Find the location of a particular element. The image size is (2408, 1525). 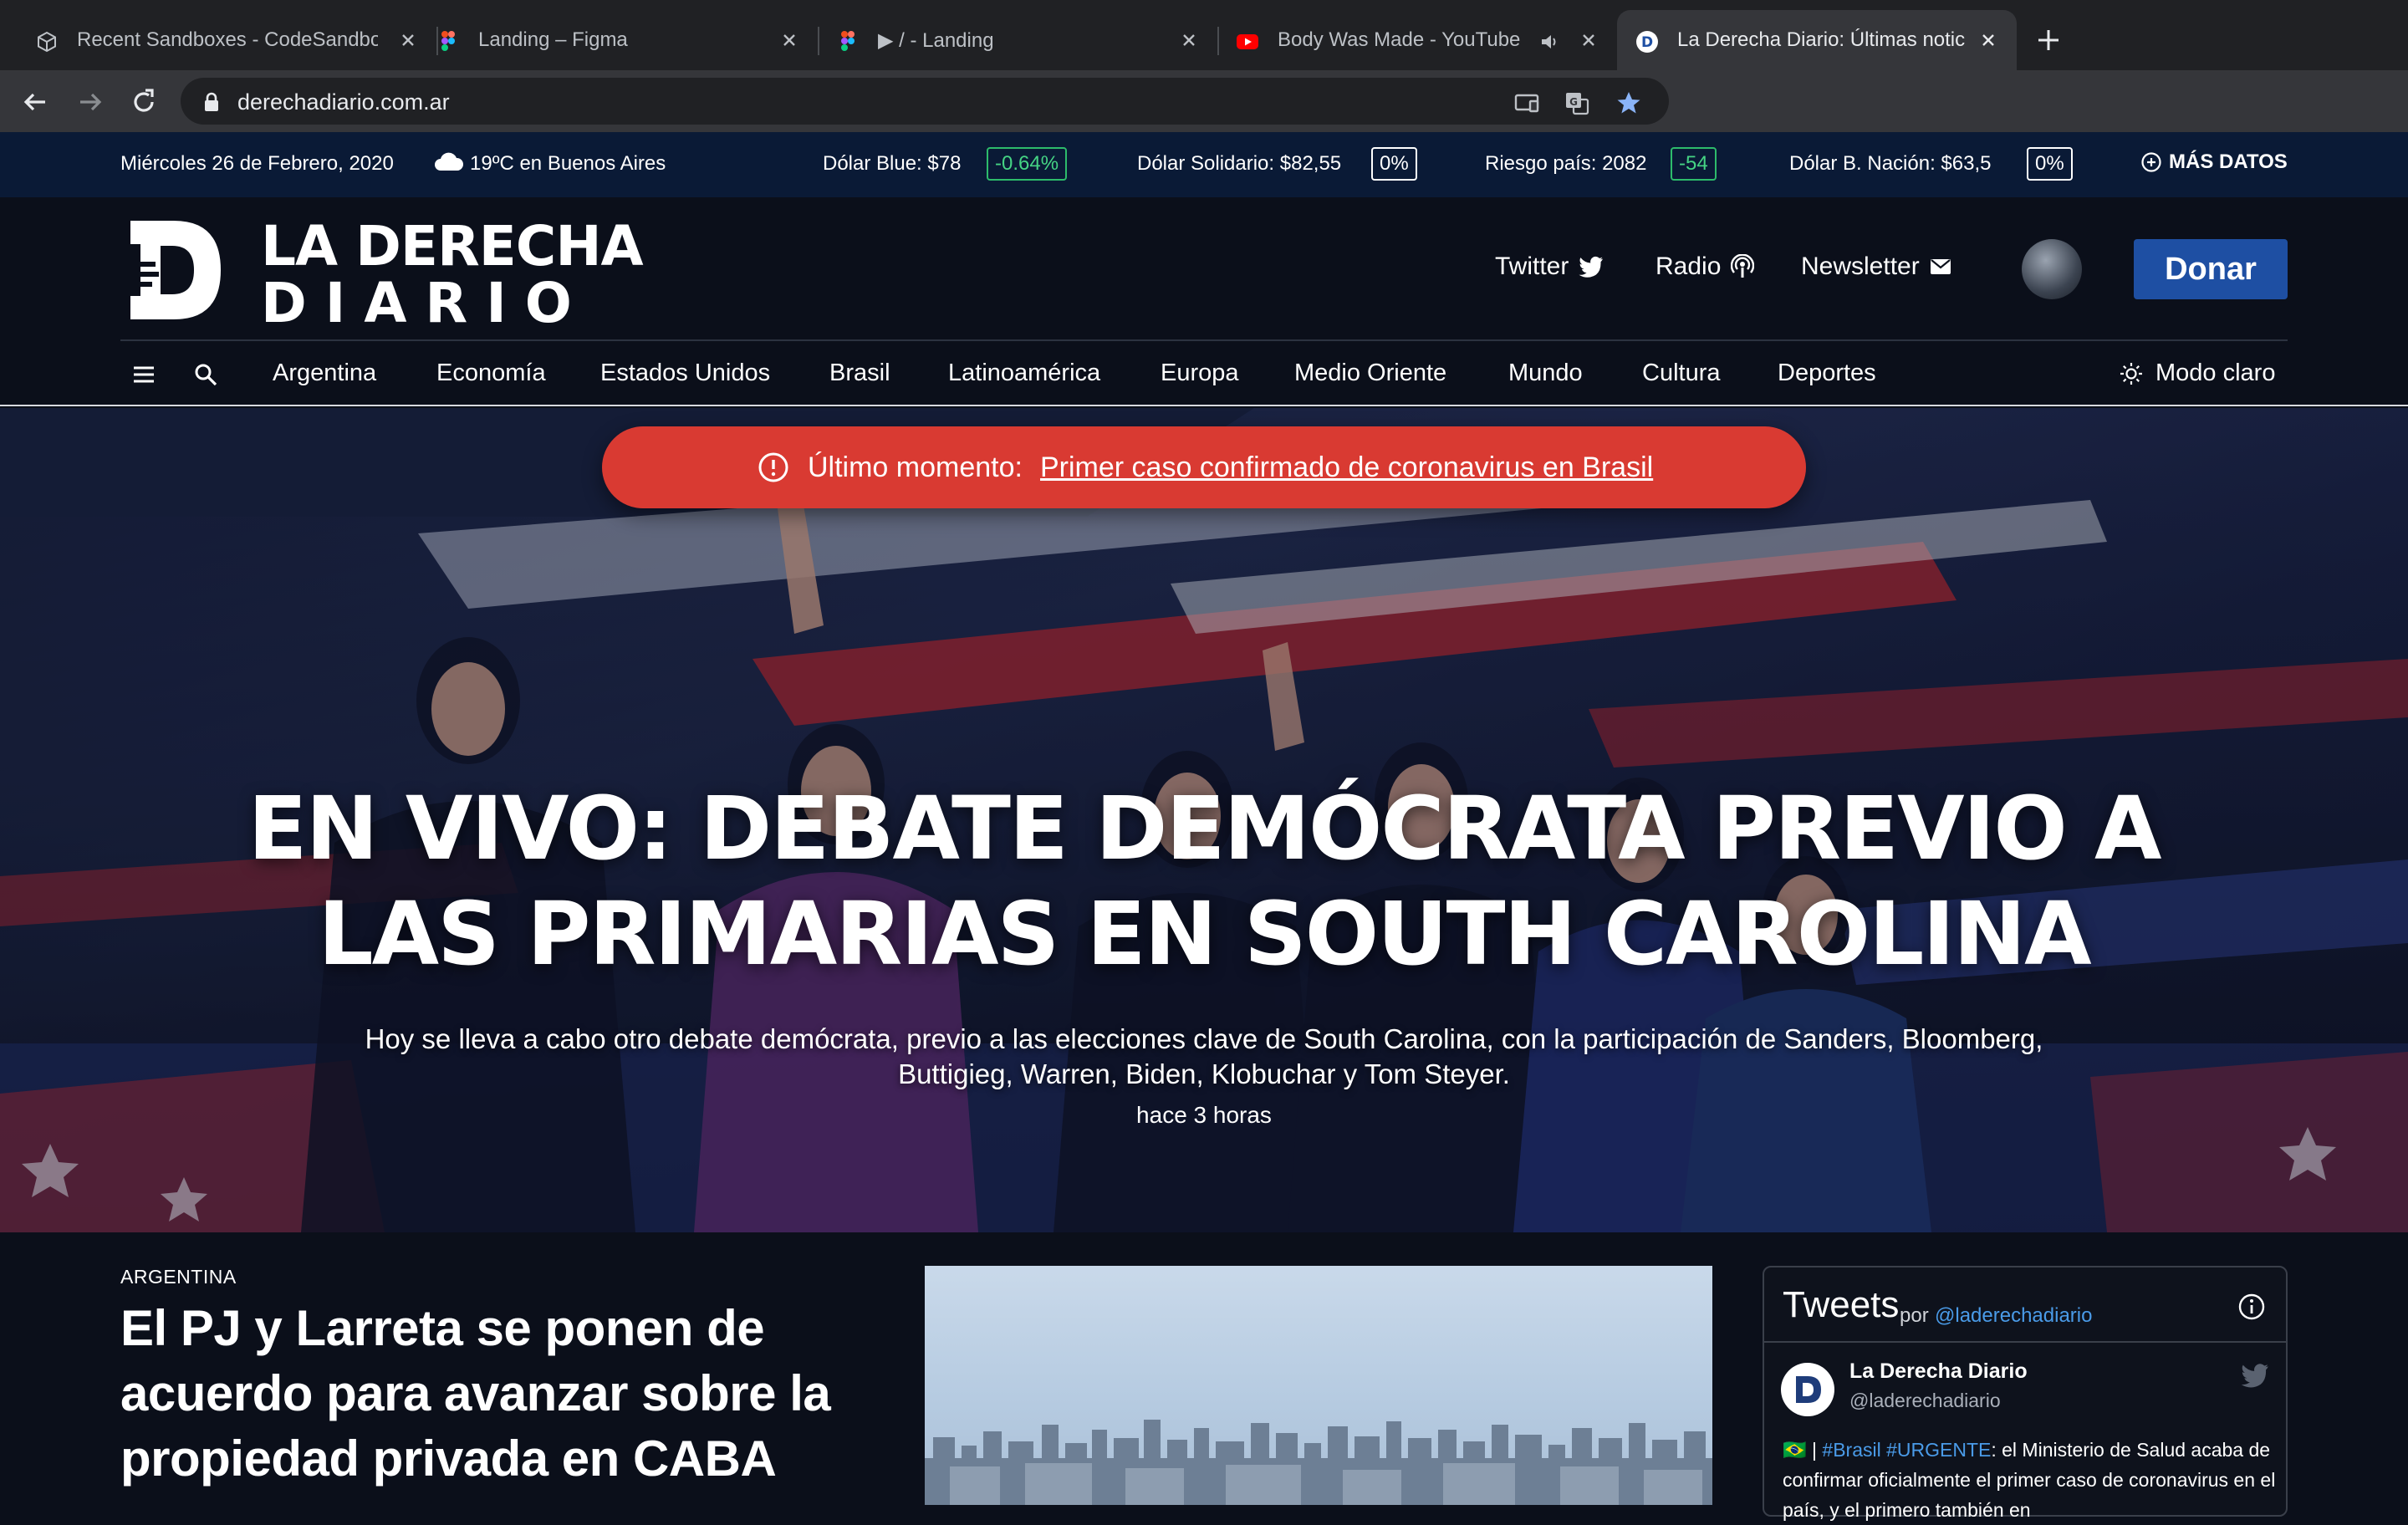

radio-link: Radio is located at coordinates (1705, 266).